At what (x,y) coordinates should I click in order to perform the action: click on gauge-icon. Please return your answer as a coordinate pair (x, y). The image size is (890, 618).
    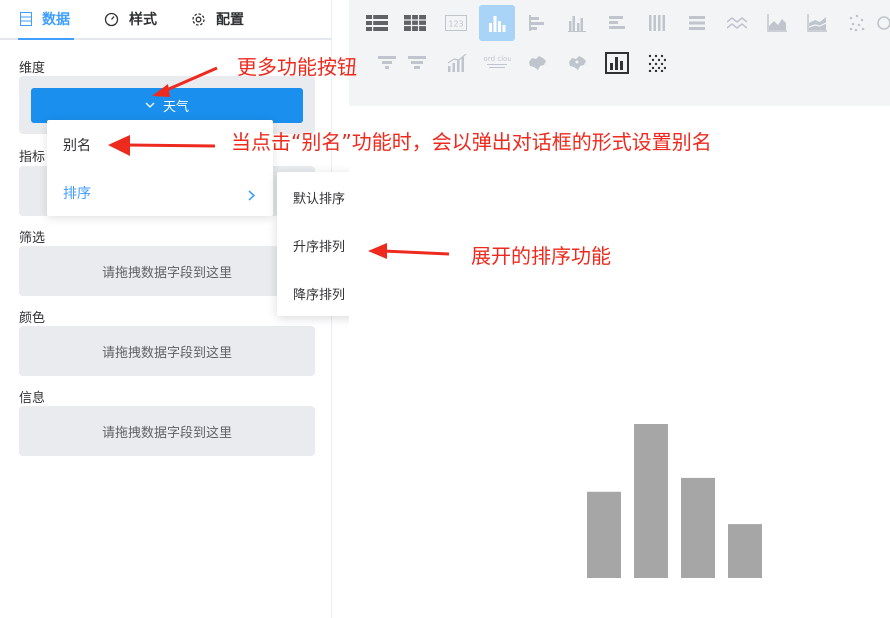
    Looking at the image, I should click on (111, 19).